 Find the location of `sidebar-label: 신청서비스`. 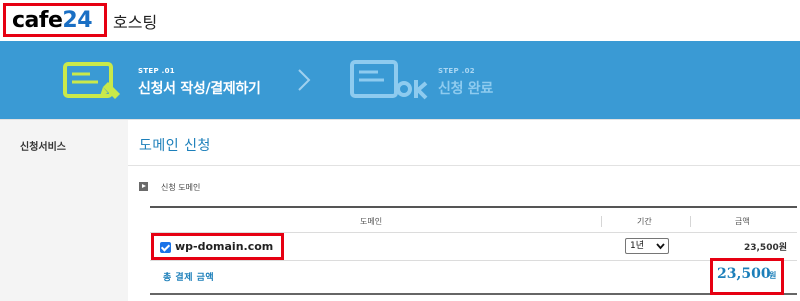

sidebar-label: 신청서비스 is located at coordinates (43, 147).